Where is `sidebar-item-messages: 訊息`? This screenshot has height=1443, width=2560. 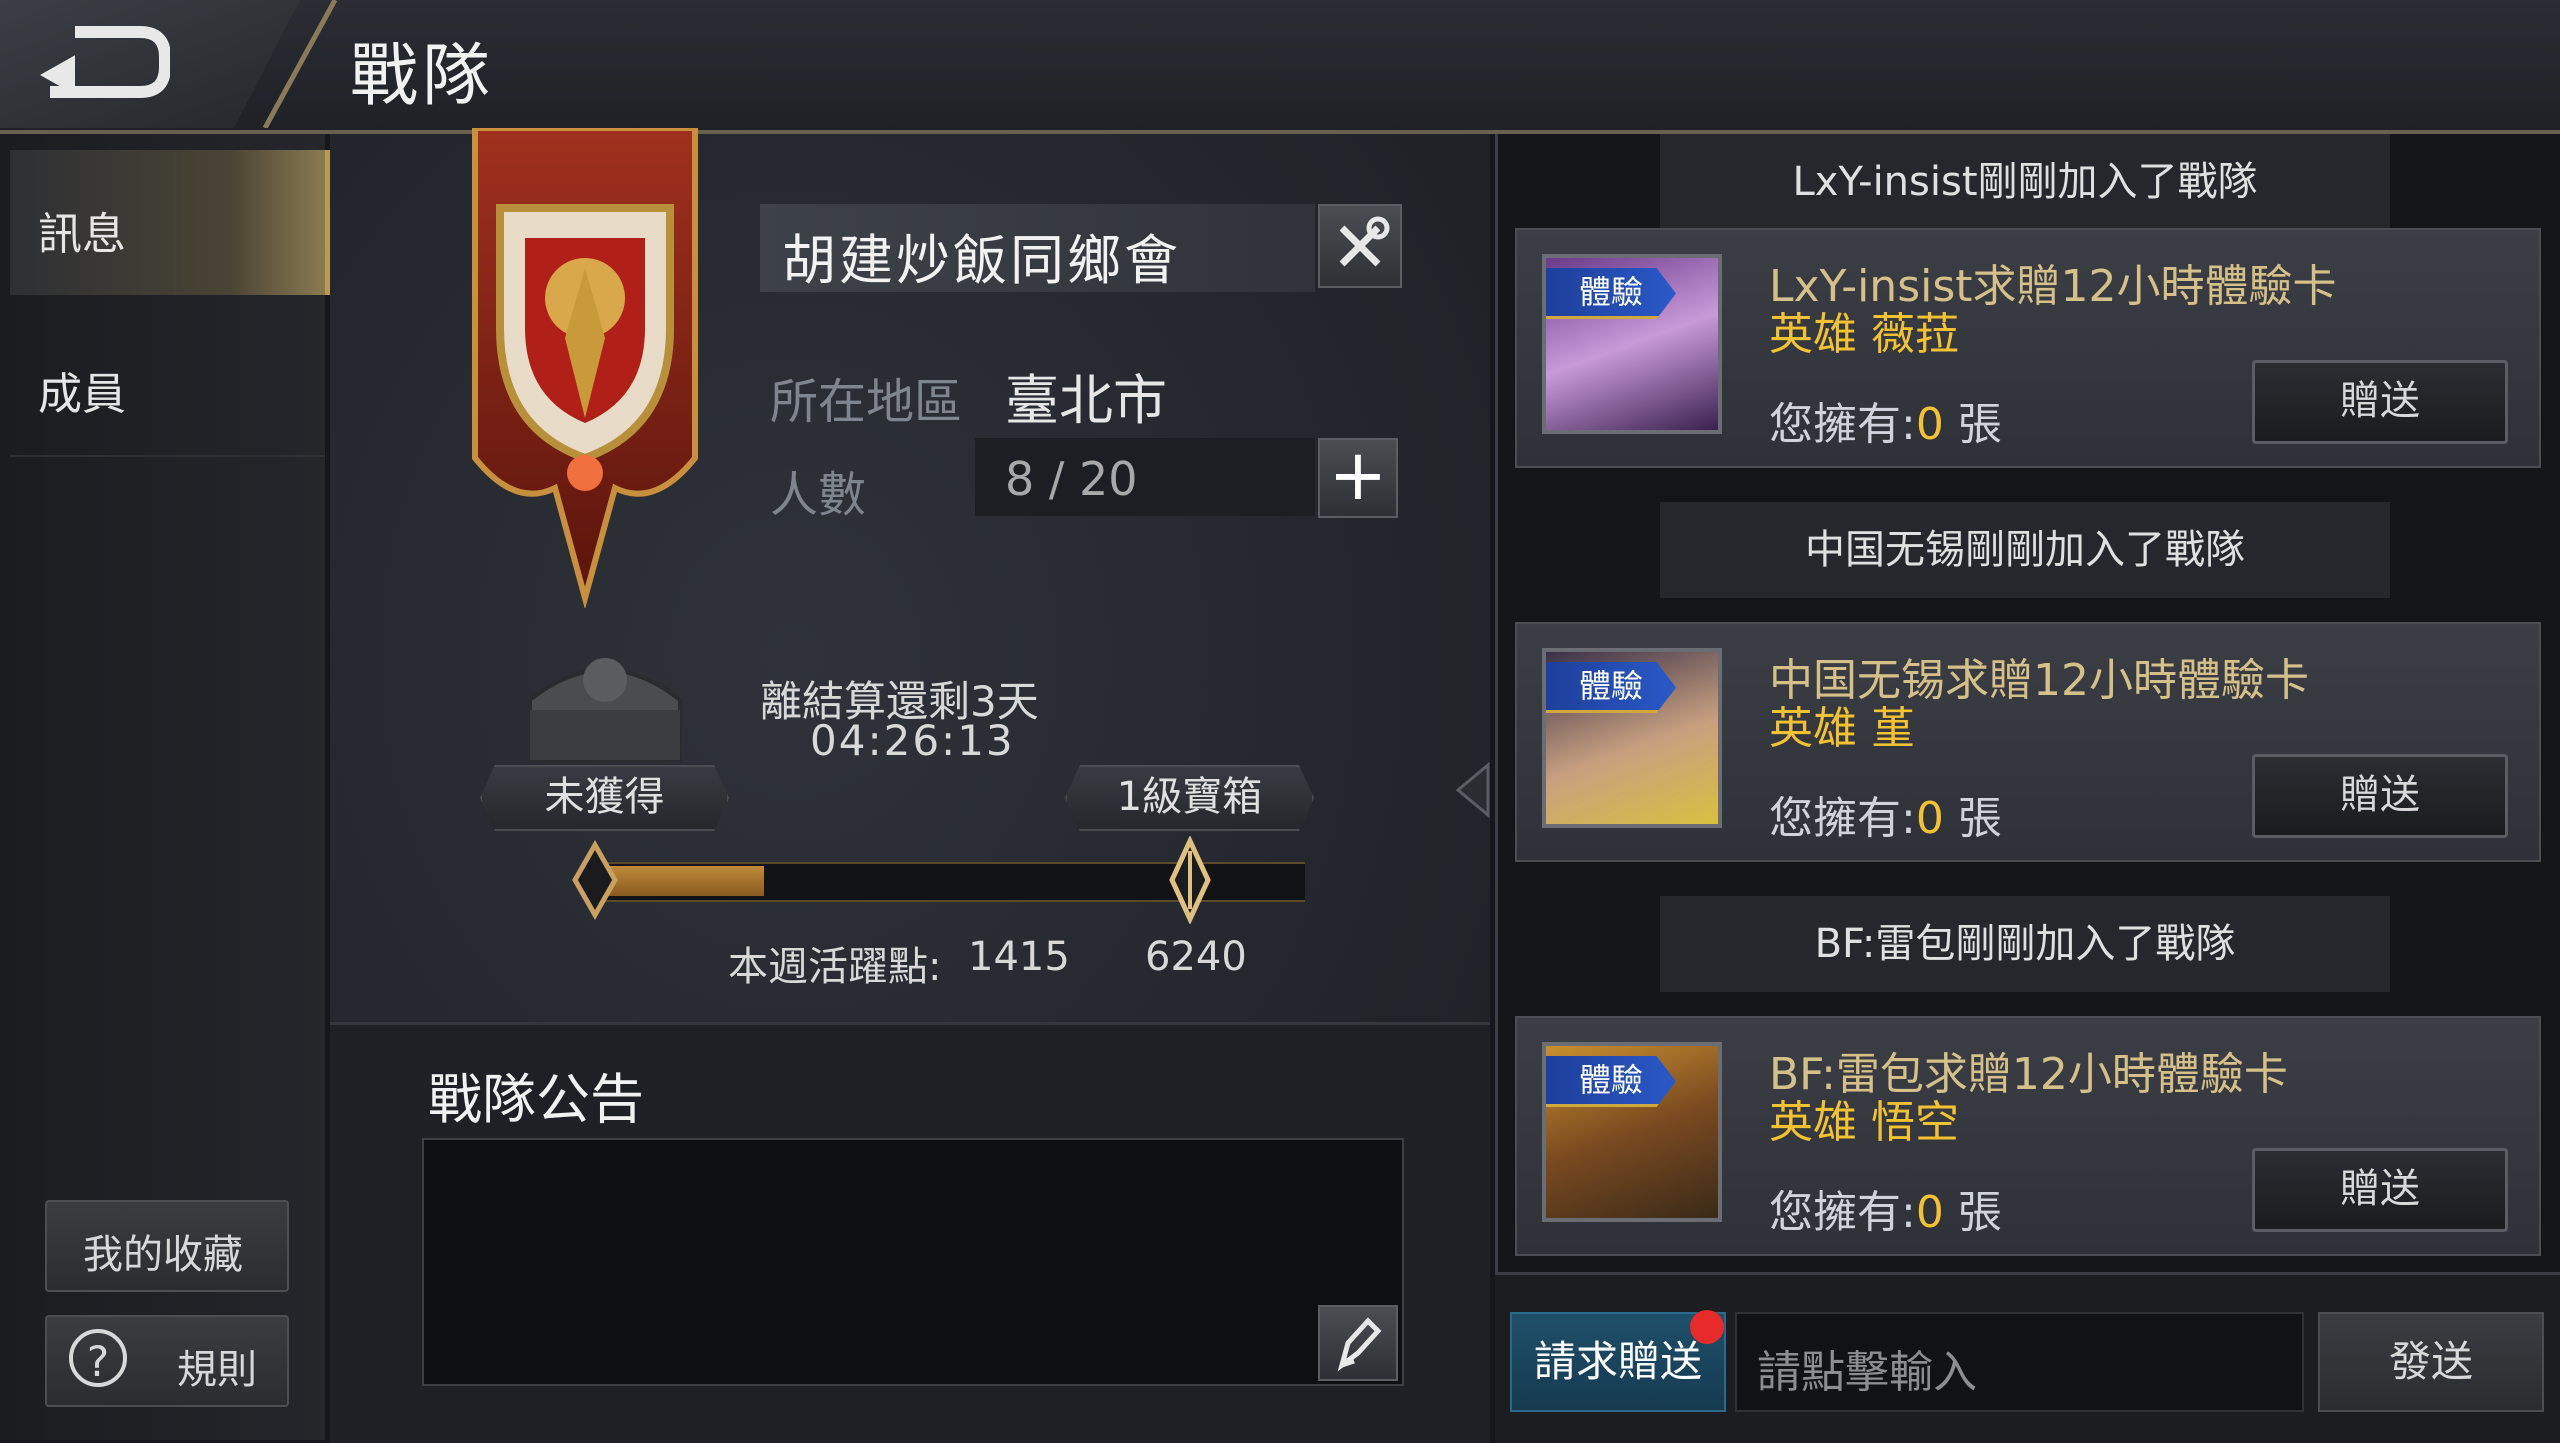
sidebar-item-messages: 訊息 is located at coordinates (170, 222).